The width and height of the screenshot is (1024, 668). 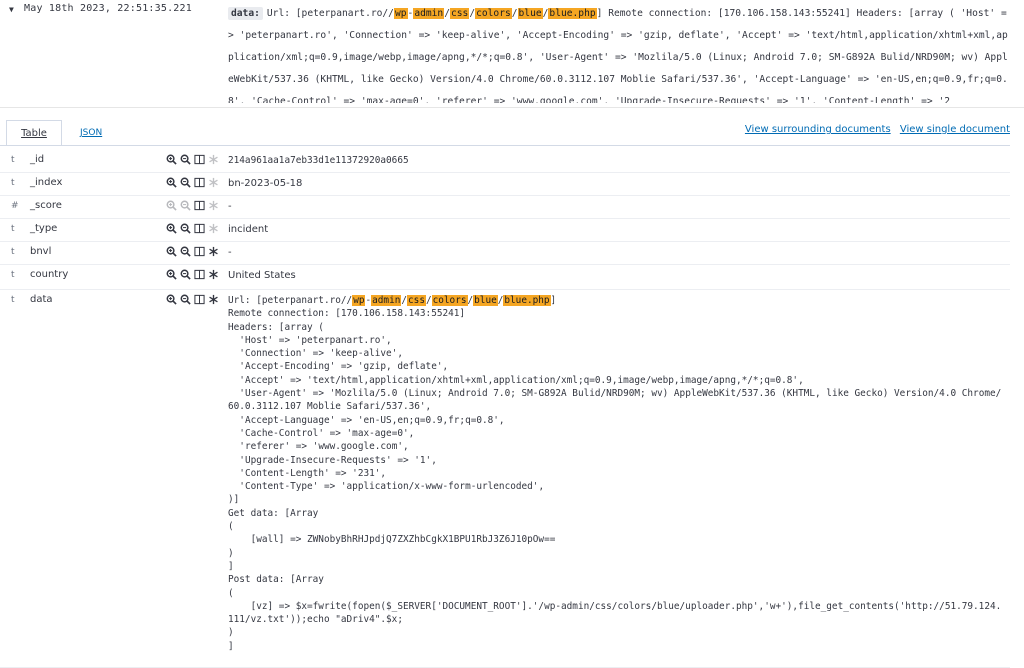 What do you see at coordinates (265, 183) in the screenshot?
I see `field-value: bn-2023-05-18` at bounding box center [265, 183].